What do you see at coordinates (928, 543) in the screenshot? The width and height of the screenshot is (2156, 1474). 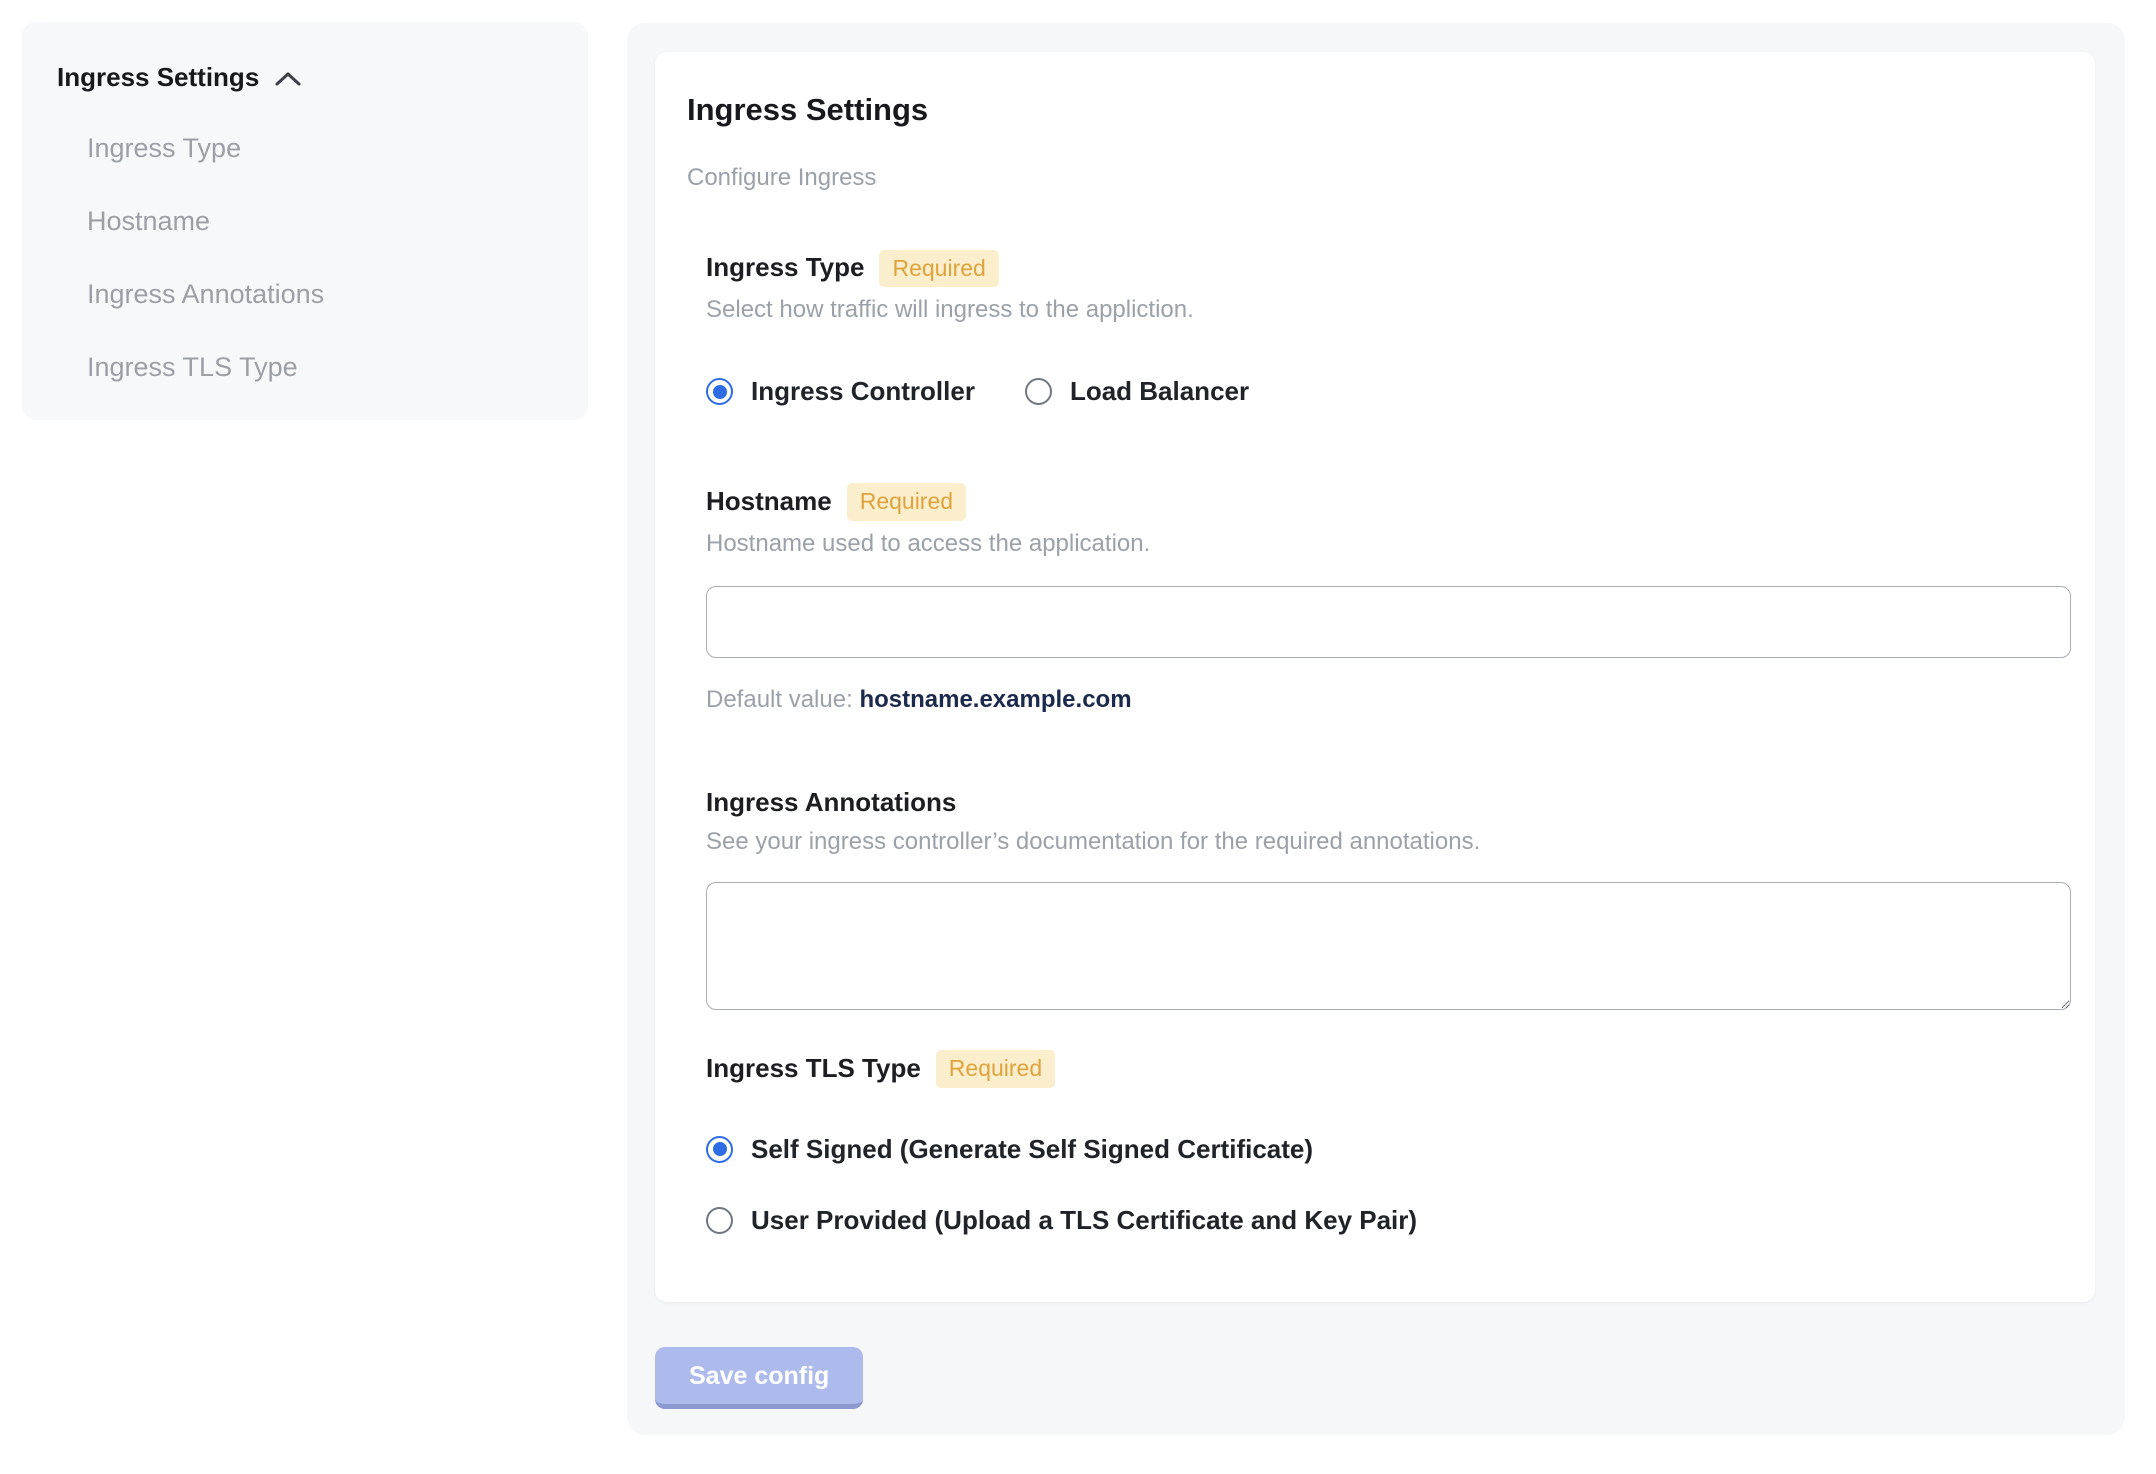 I see `hostname-helper: Hostname used to access the application.` at bounding box center [928, 543].